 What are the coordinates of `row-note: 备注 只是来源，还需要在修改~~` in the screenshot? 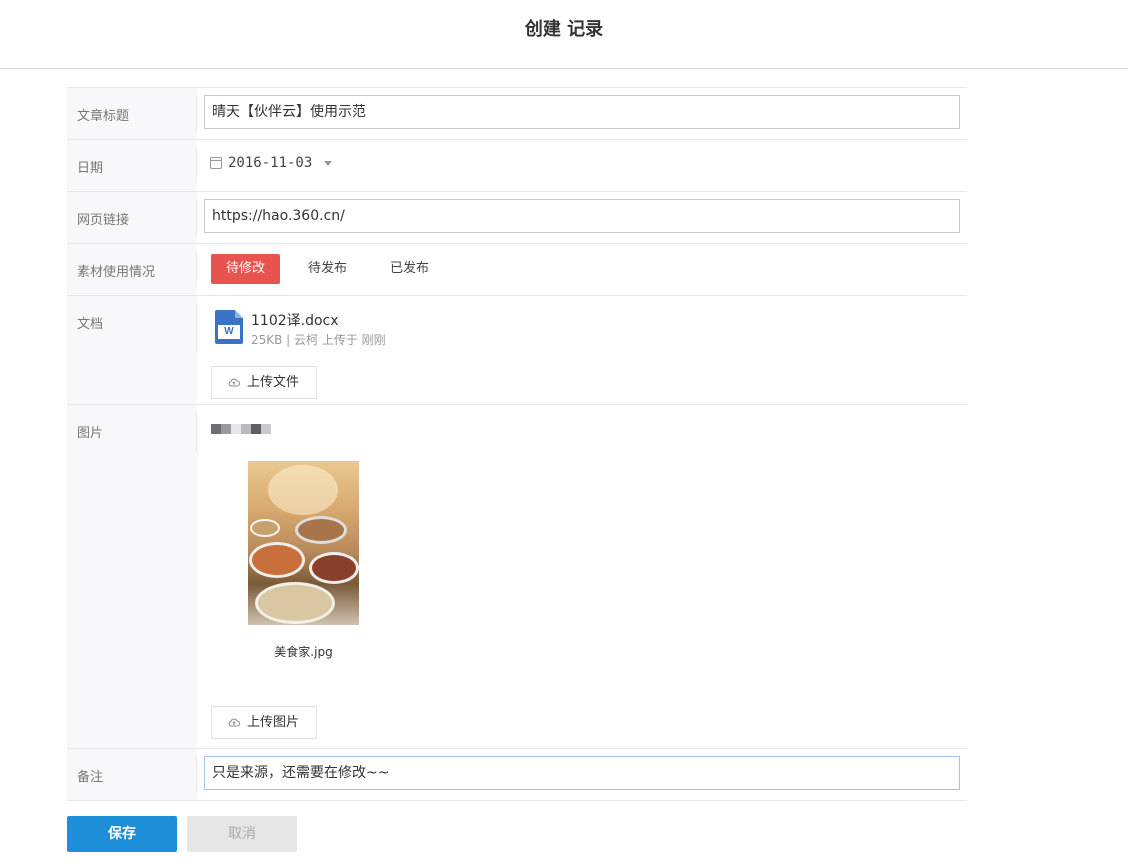 It's located at (517, 775).